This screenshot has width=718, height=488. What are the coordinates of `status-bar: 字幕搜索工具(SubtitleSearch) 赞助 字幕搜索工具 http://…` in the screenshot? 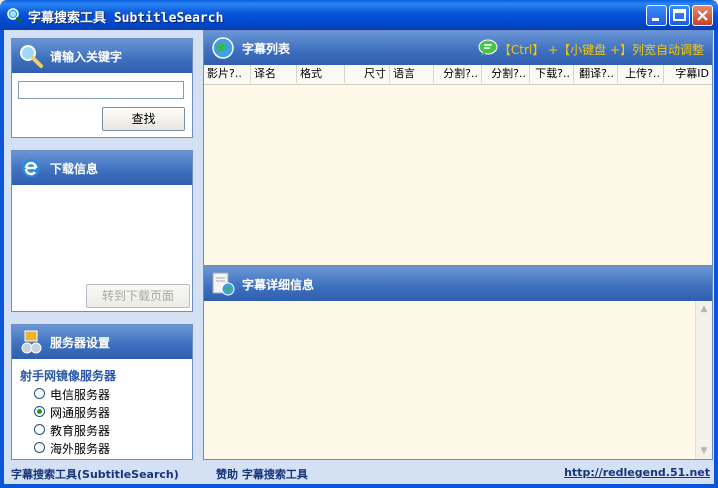 It's located at (359, 473).